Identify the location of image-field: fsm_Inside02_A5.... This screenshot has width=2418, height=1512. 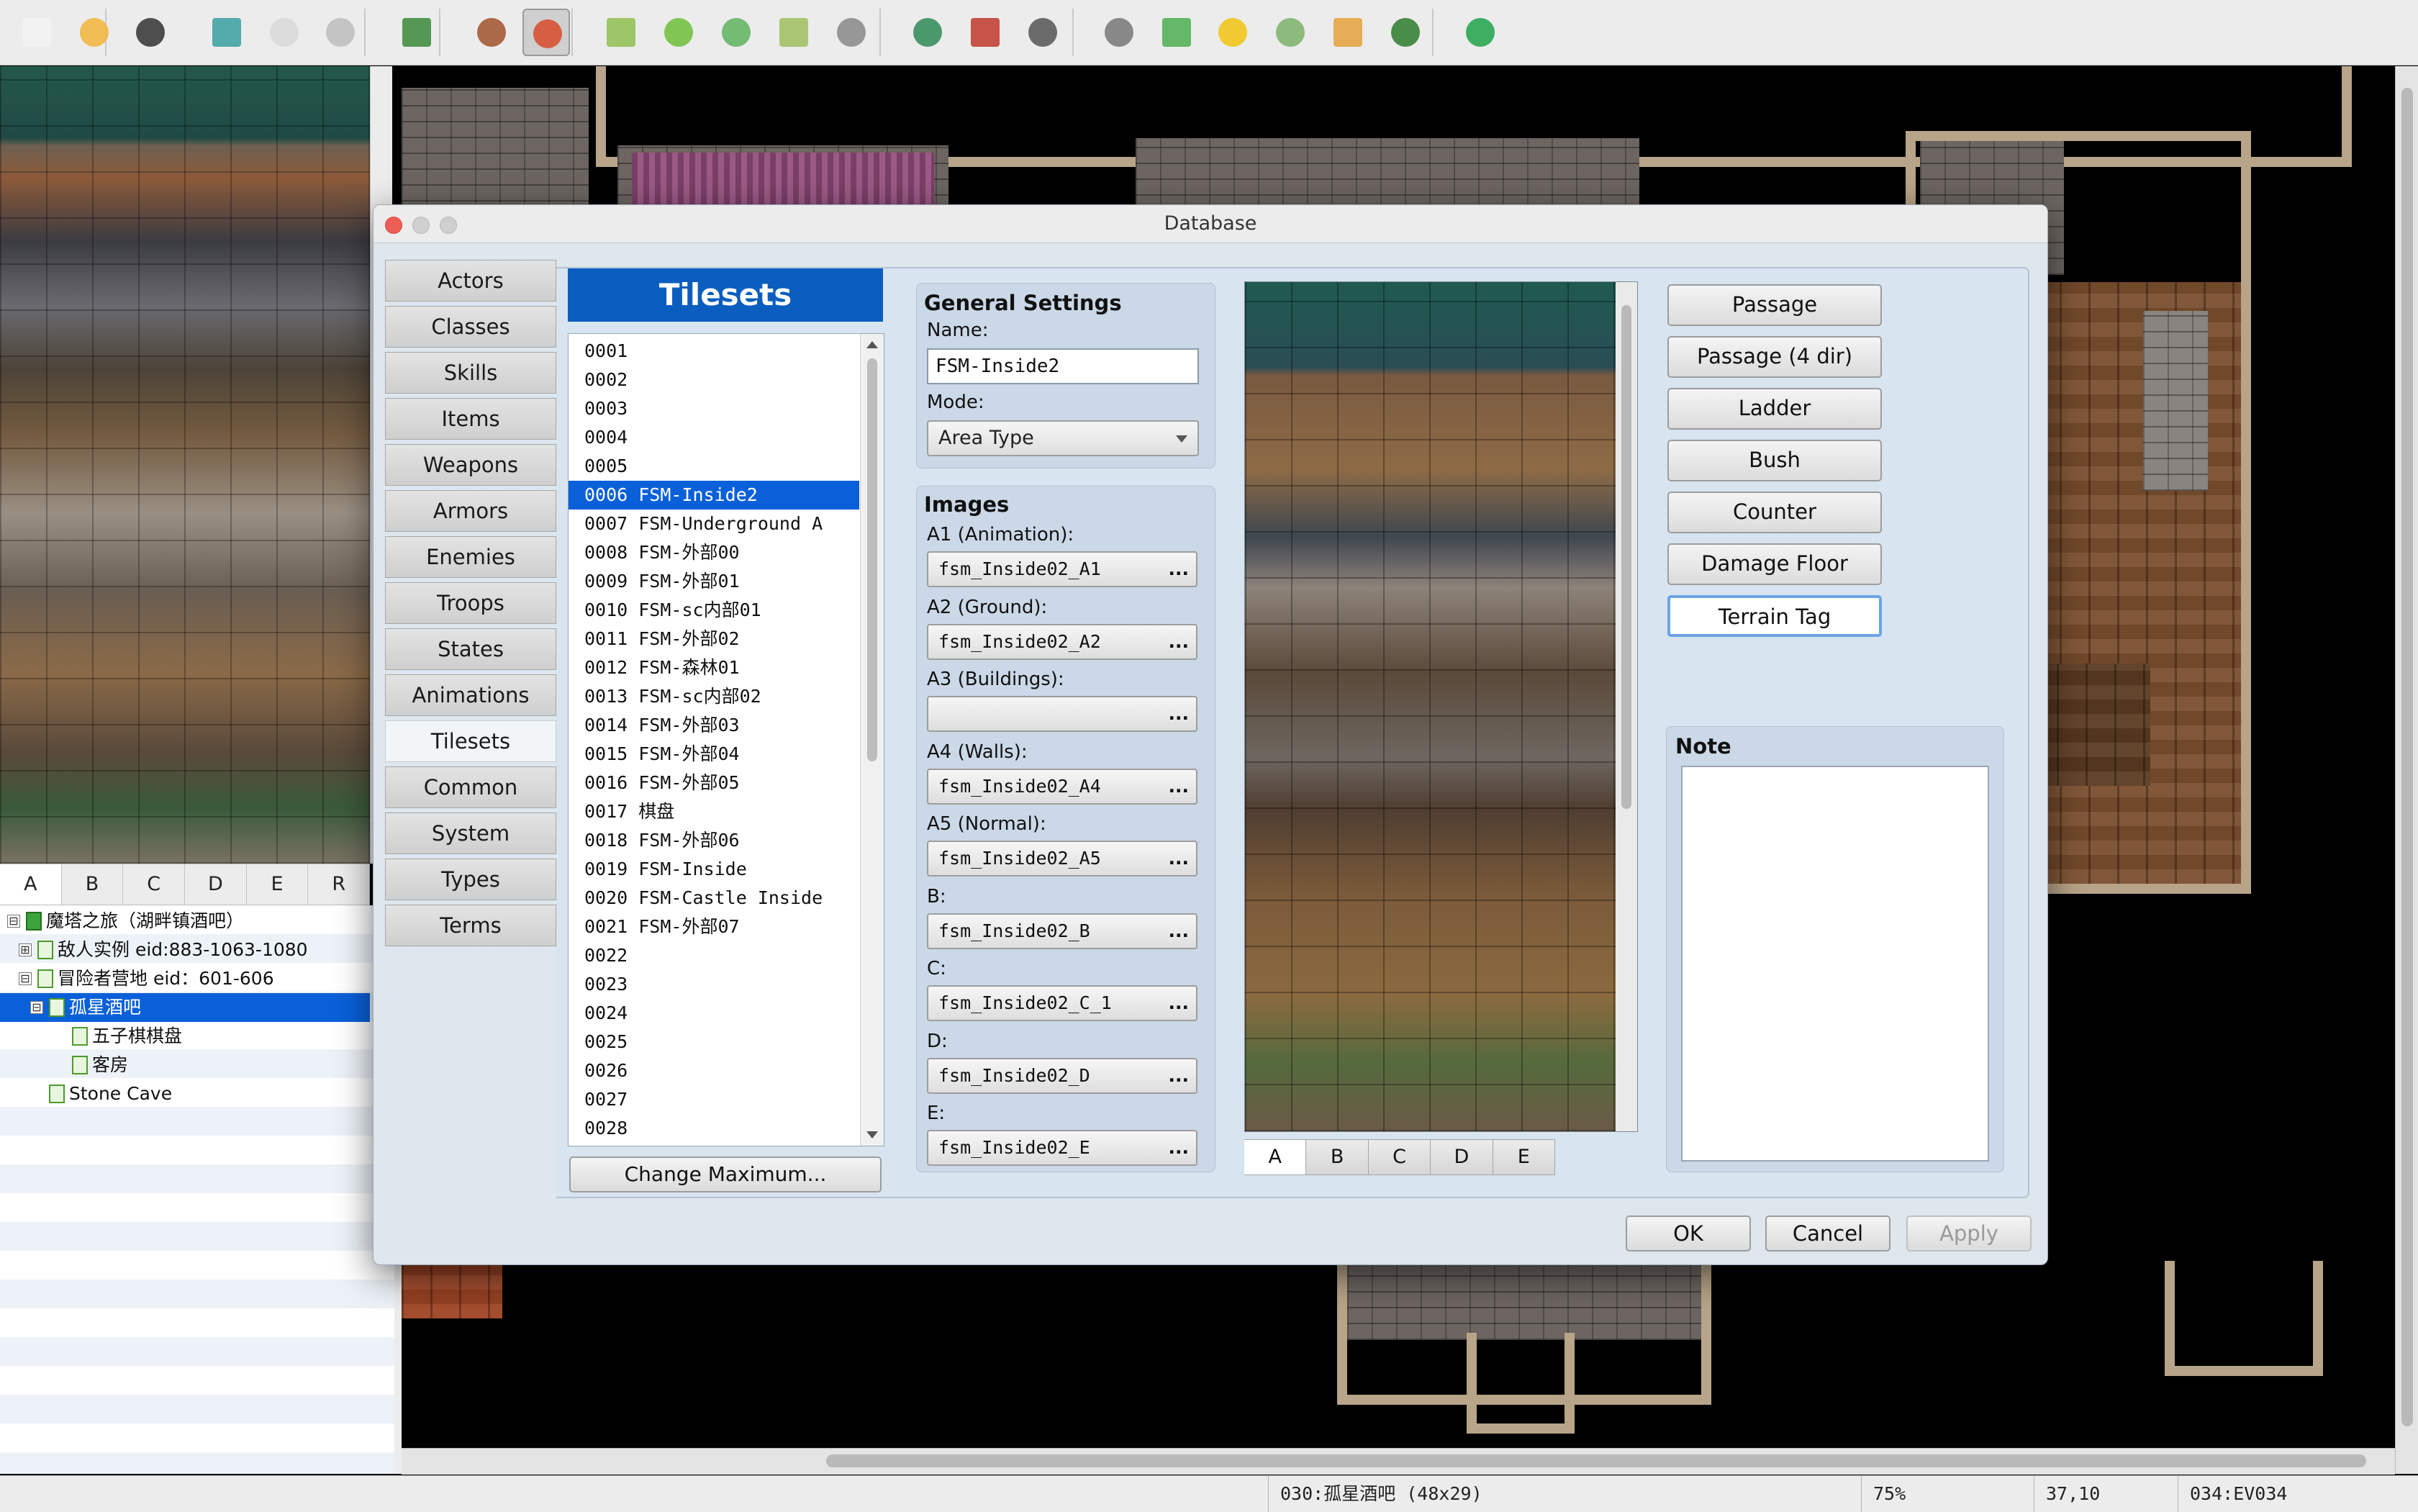
(1062, 859).